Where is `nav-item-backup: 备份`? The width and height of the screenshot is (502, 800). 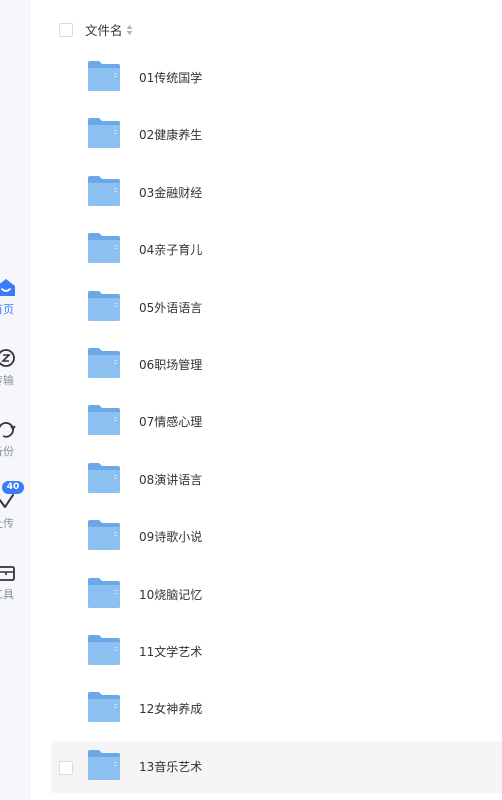
nav-item-backup: 备份 is located at coordinates (15, 444).